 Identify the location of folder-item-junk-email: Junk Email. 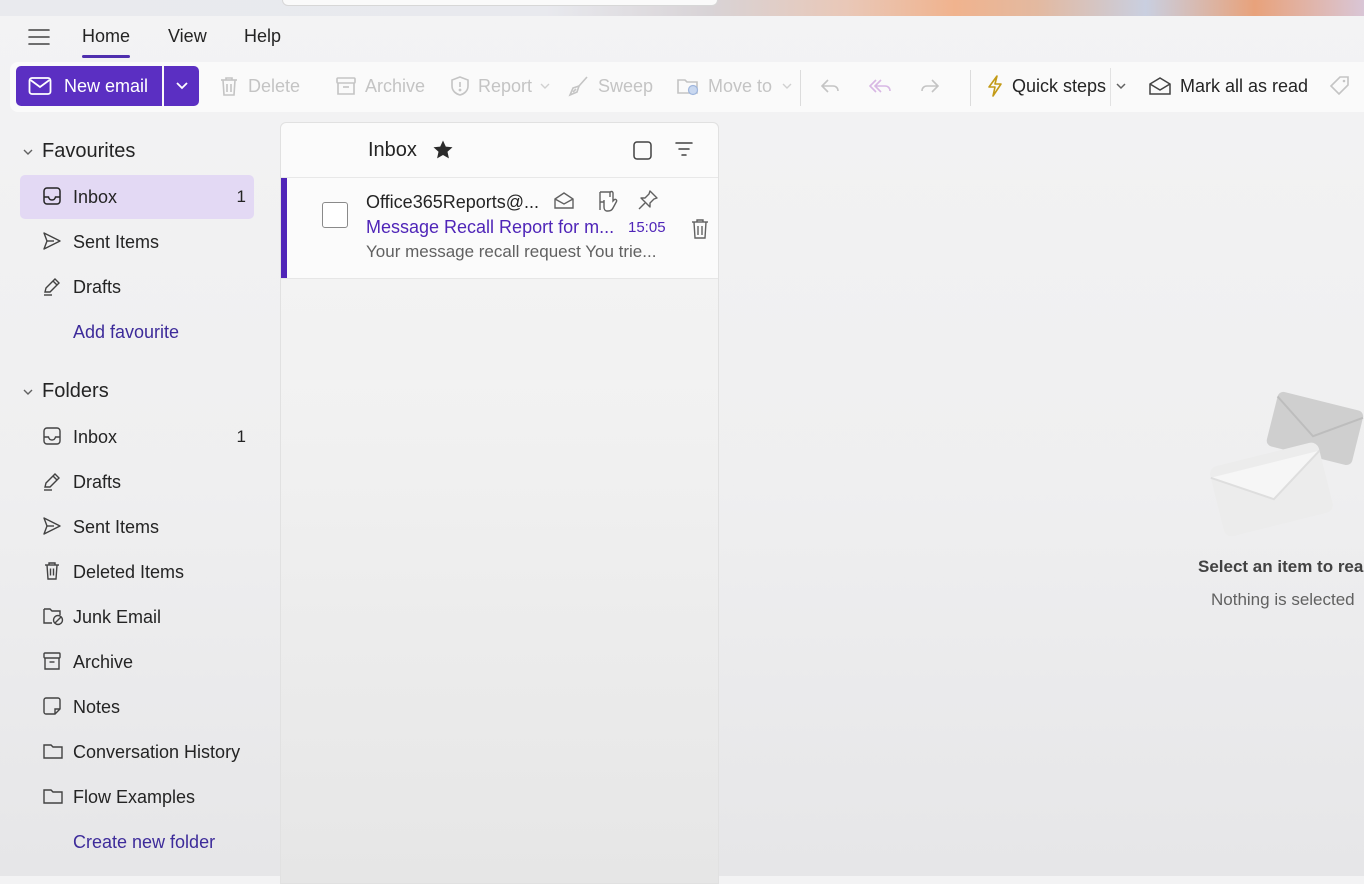
(137, 617).